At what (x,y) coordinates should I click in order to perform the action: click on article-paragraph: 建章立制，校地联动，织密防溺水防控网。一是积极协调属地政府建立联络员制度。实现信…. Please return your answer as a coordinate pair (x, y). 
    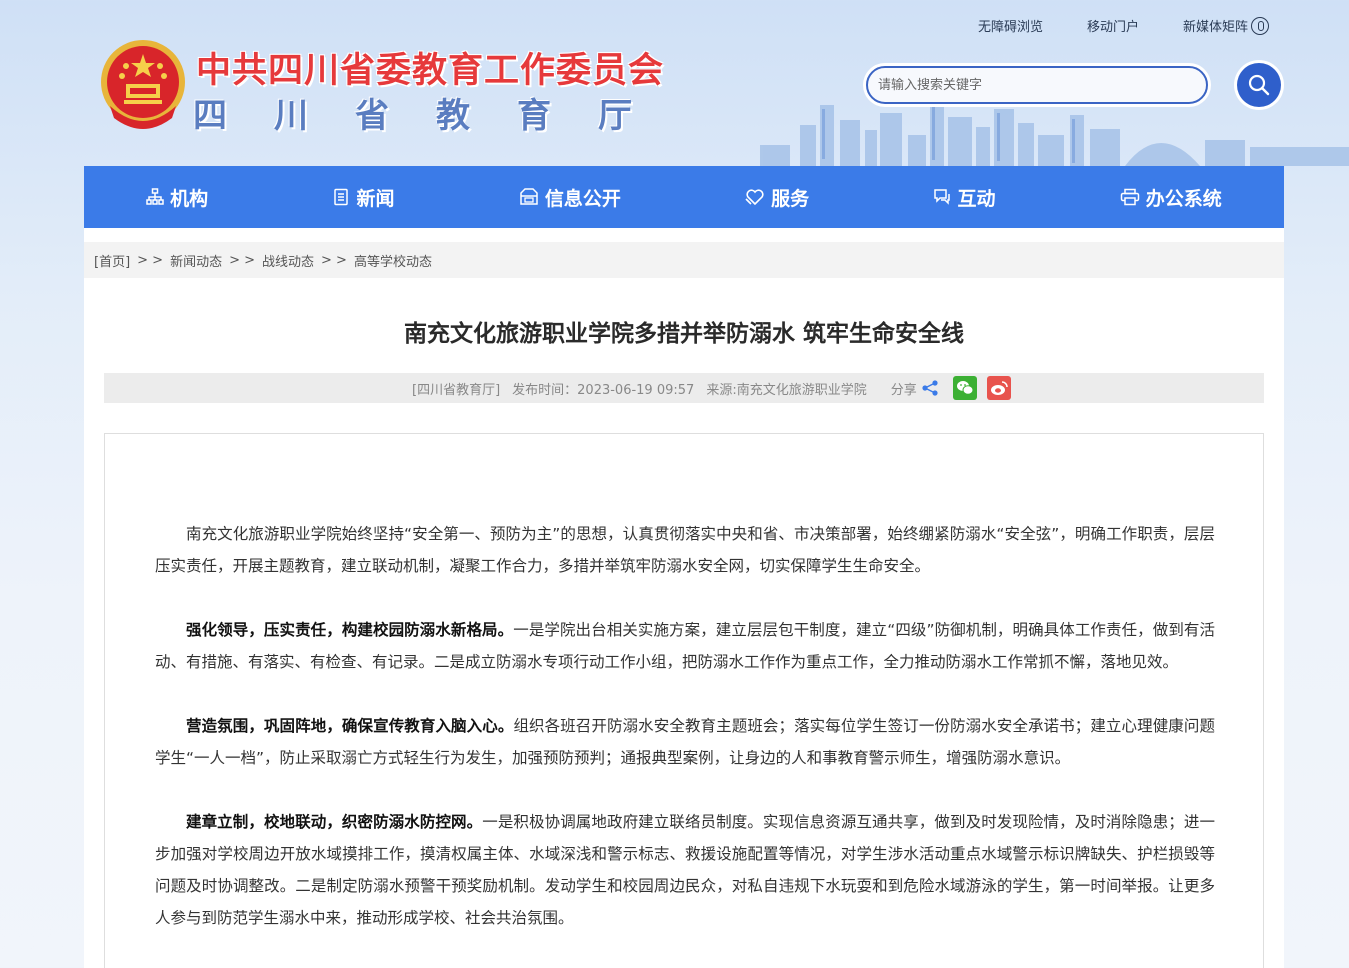
    Looking at the image, I should click on (685, 870).